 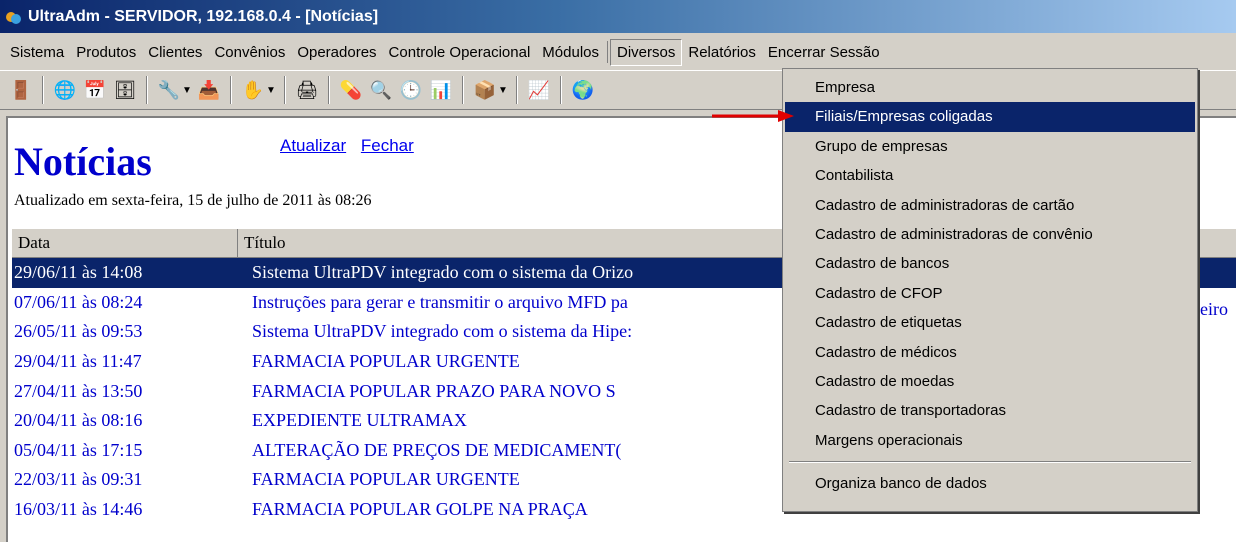 What do you see at coordinates (990, 175) in the screenshot?
I see `menu-item-contabilista: Contabilista` at bounding box center [990, 175].